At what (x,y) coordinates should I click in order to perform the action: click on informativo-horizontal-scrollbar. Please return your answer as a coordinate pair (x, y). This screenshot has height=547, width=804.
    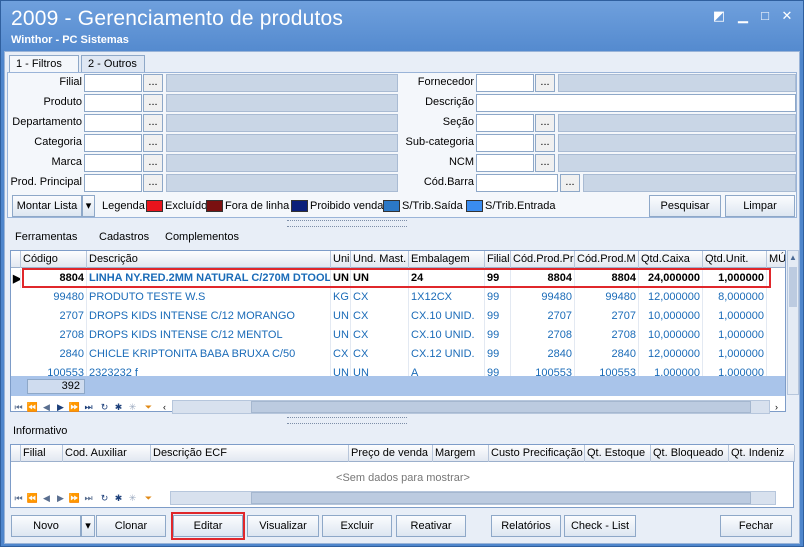
    Looking at the image, I should click on (473, 498).